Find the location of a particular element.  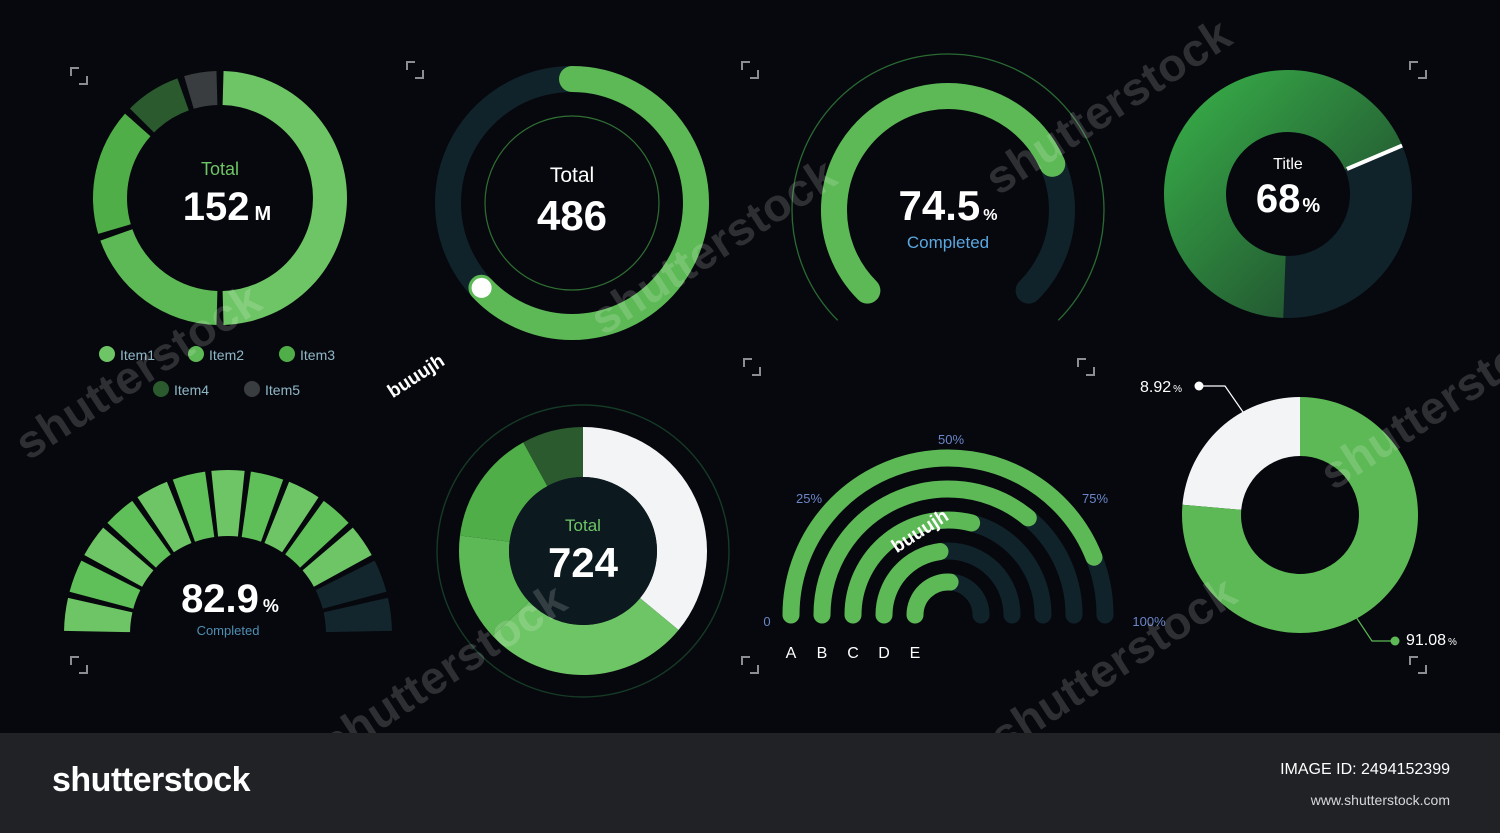

category-label: C is located at coordinates (853, 653).